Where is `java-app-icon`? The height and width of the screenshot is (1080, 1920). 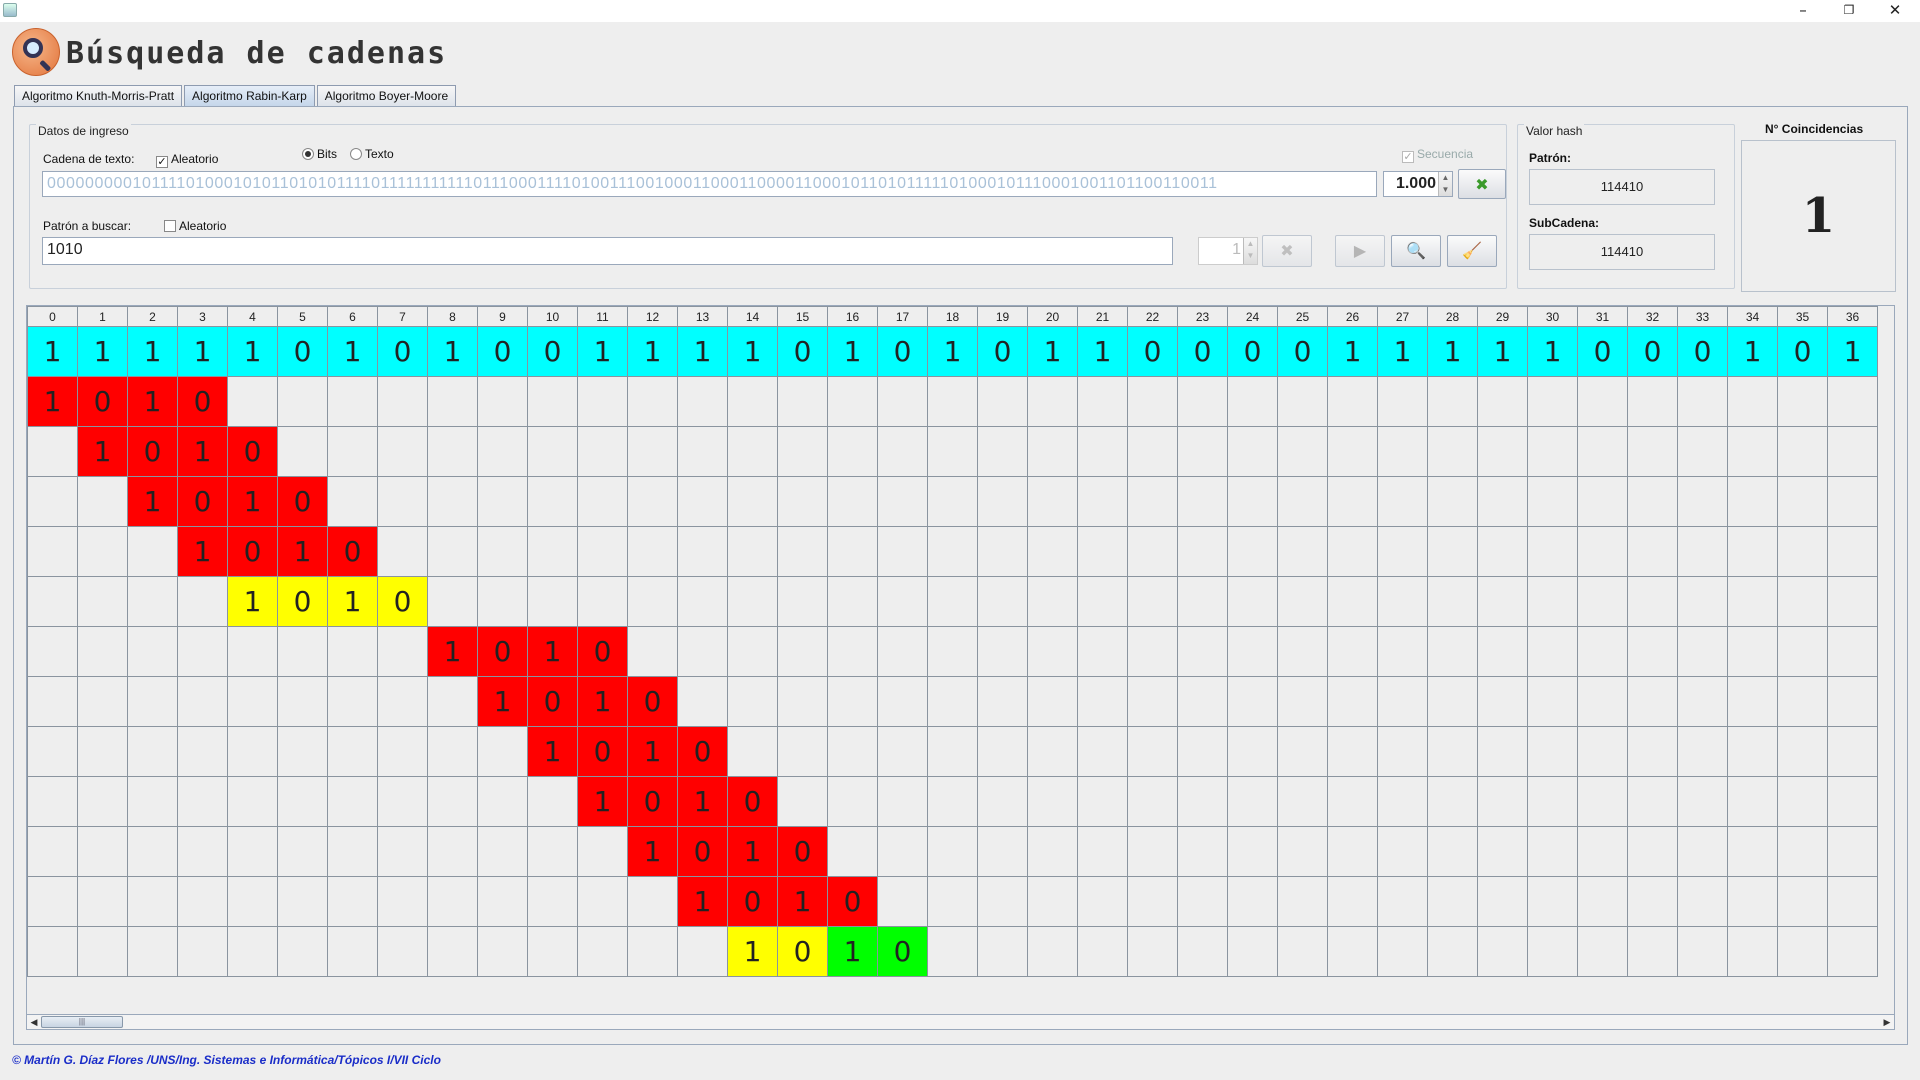 java-app-icon is located at coordinates (10, 10).